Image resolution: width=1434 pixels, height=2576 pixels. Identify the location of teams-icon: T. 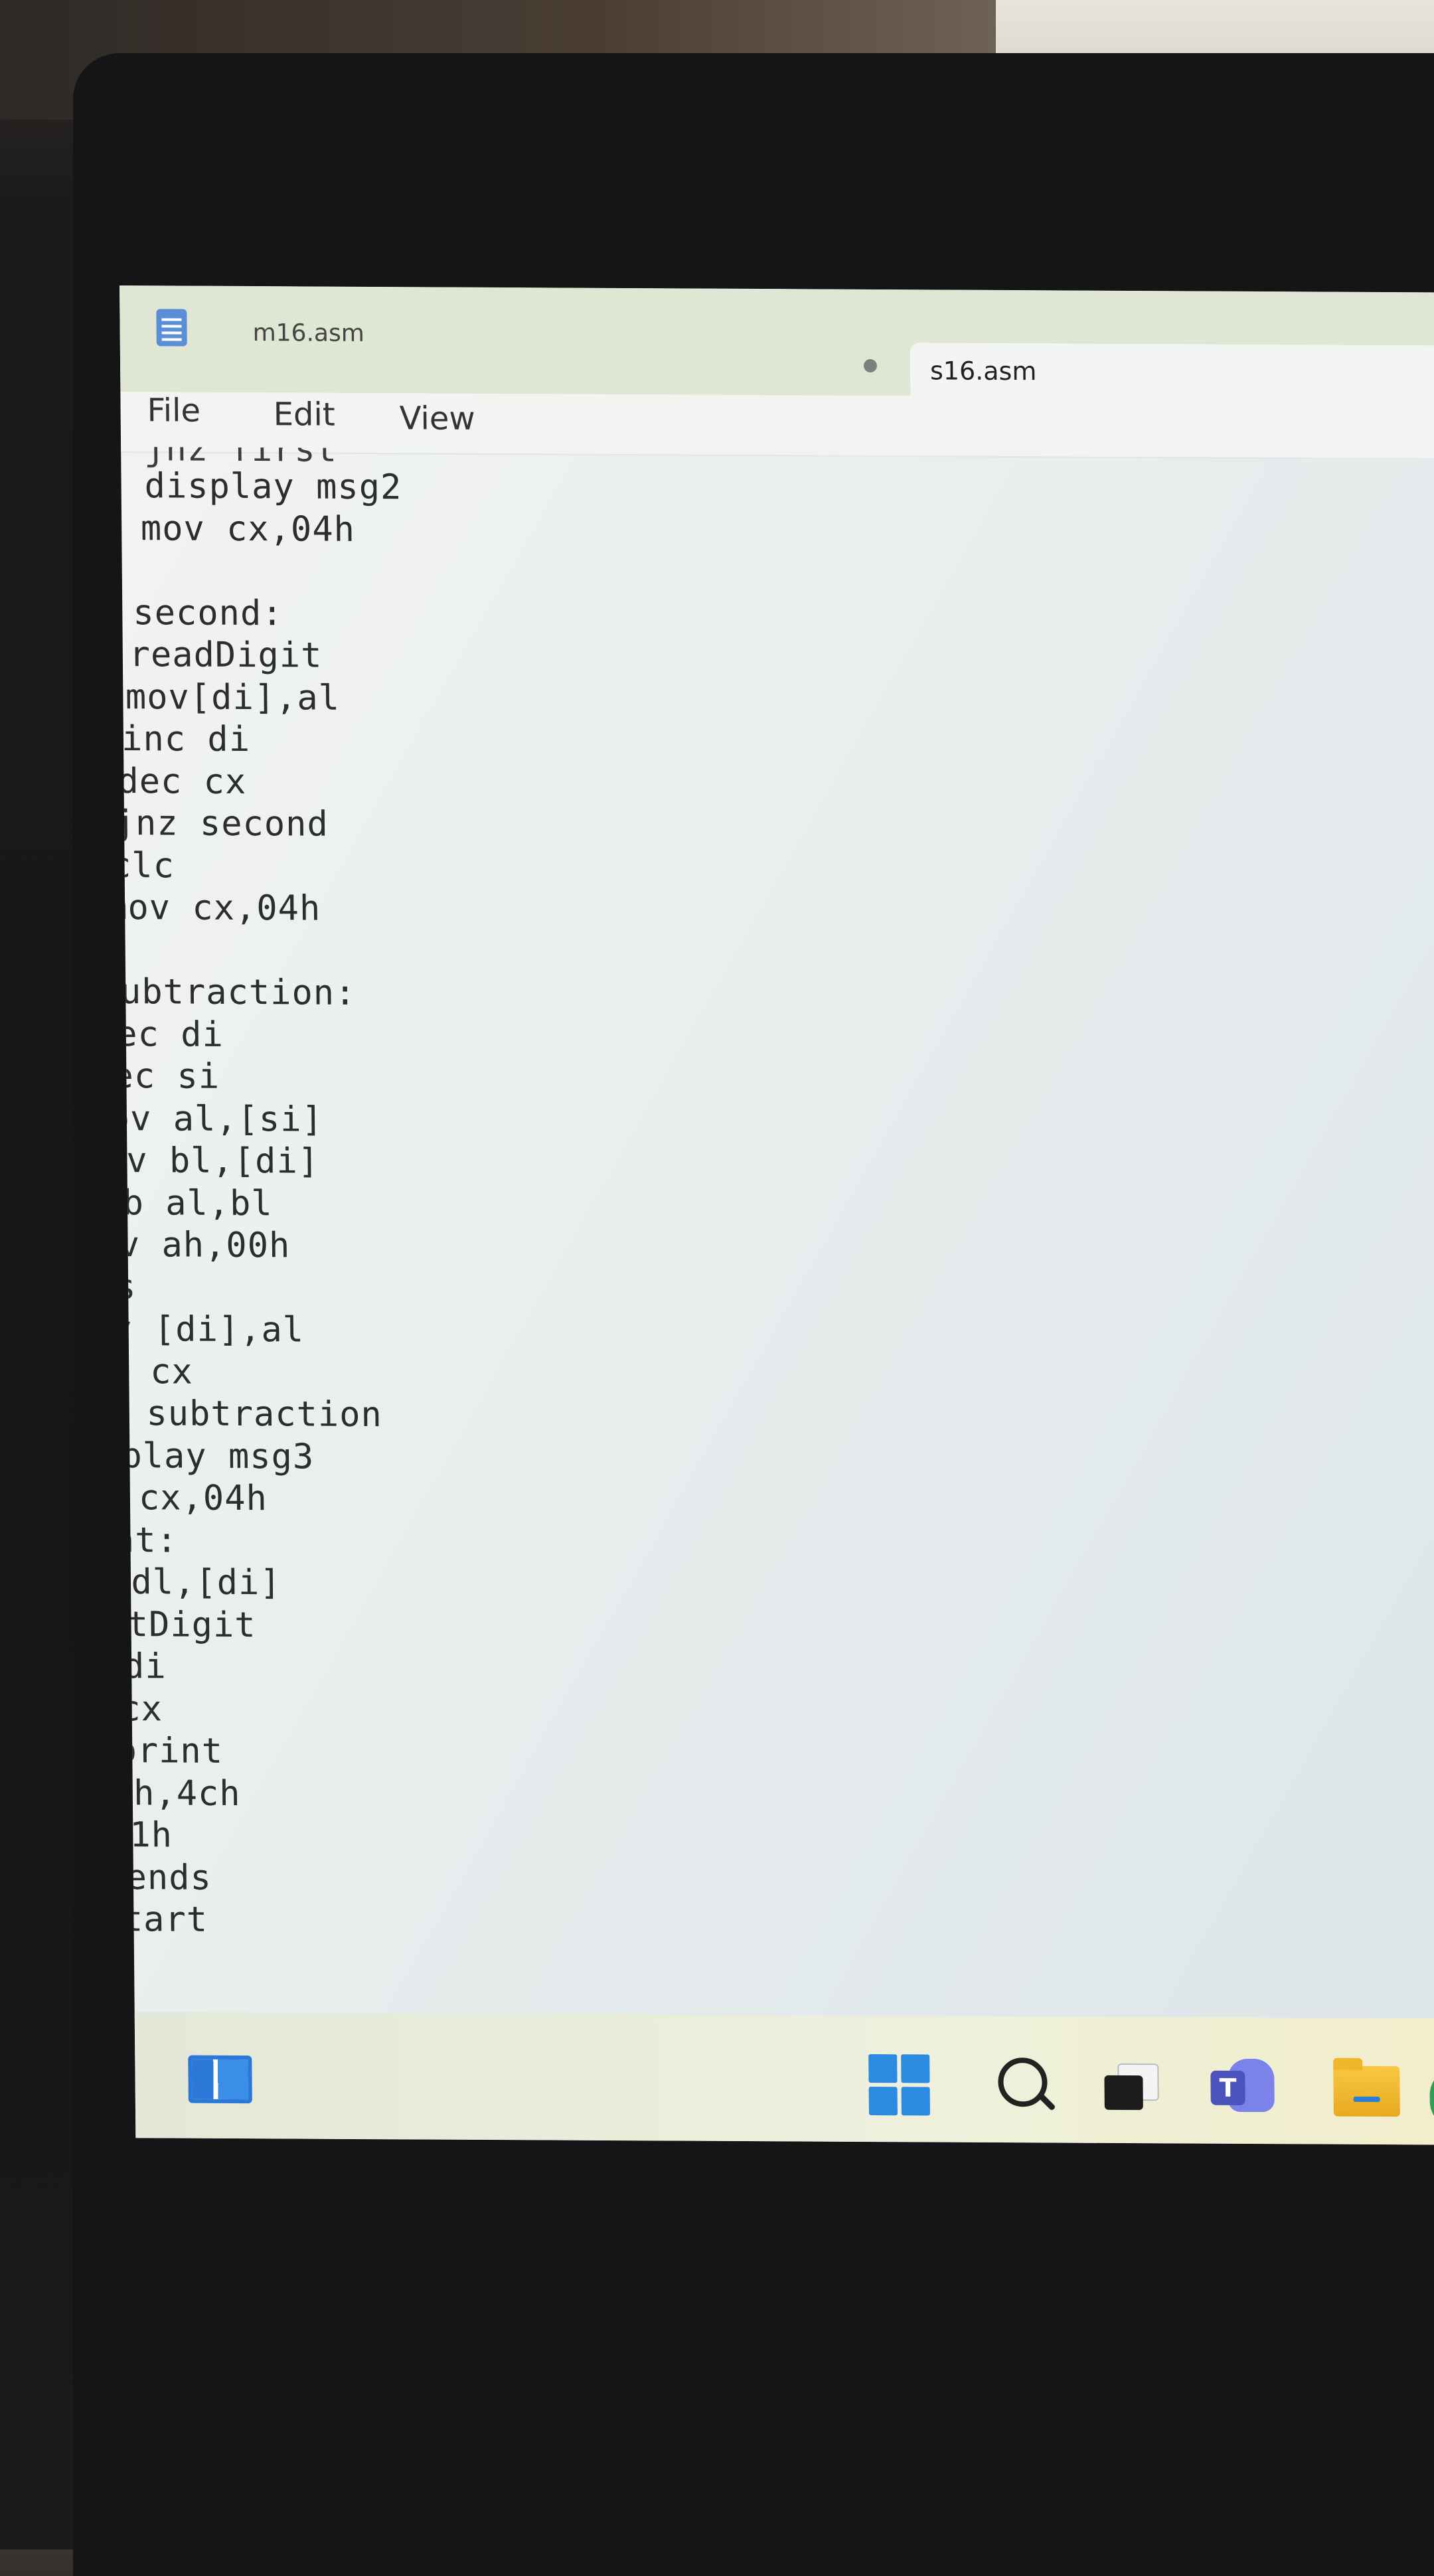
(1242, 2088).